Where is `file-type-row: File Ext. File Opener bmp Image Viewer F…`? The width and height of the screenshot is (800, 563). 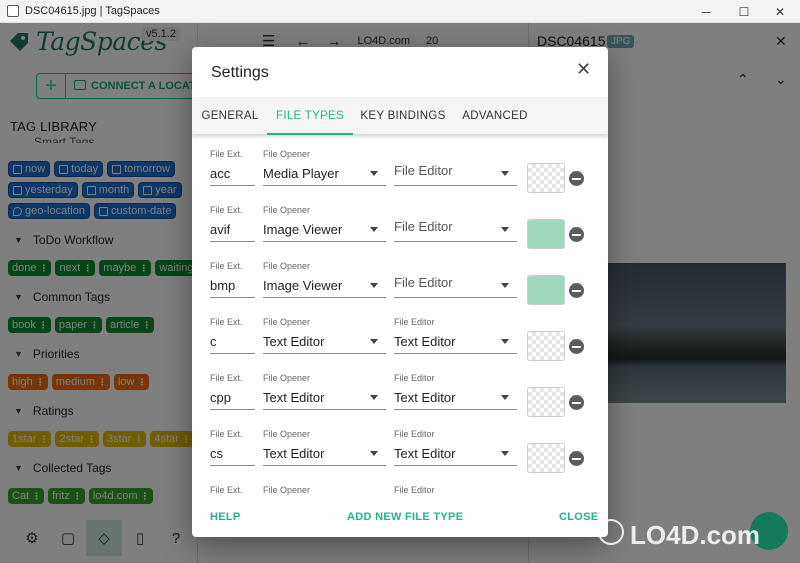 file-type-row: File Ext. File Opener bmp Image Viewer F… is located at coordinates (400, 276).